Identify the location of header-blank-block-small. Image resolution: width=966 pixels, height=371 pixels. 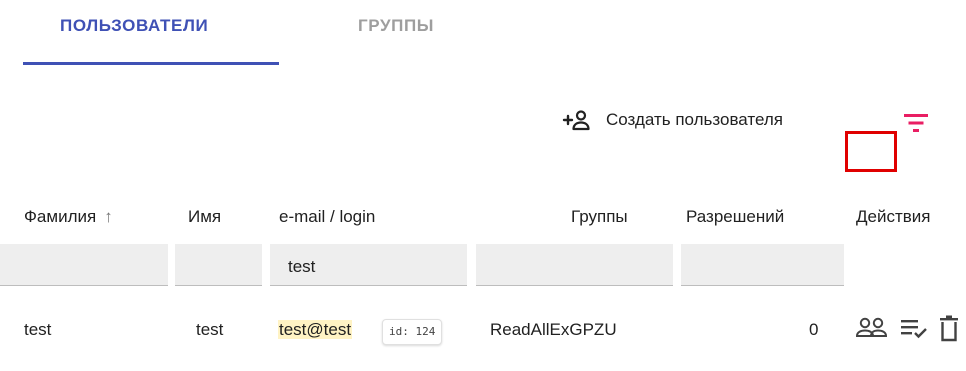
(953, 233).